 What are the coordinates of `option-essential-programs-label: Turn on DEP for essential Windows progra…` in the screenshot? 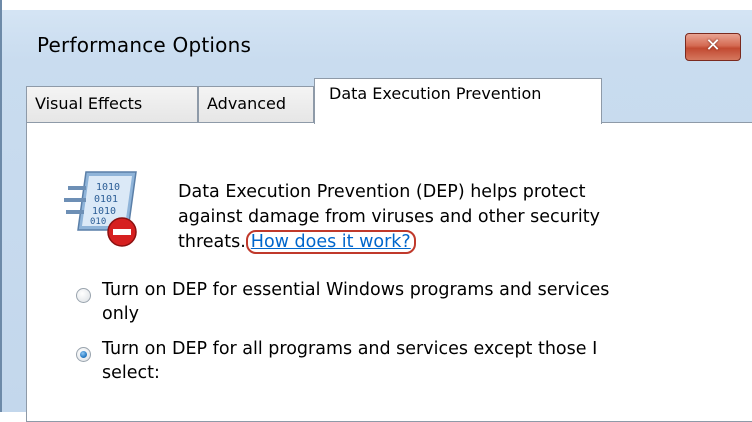 It's located at (402, 302).